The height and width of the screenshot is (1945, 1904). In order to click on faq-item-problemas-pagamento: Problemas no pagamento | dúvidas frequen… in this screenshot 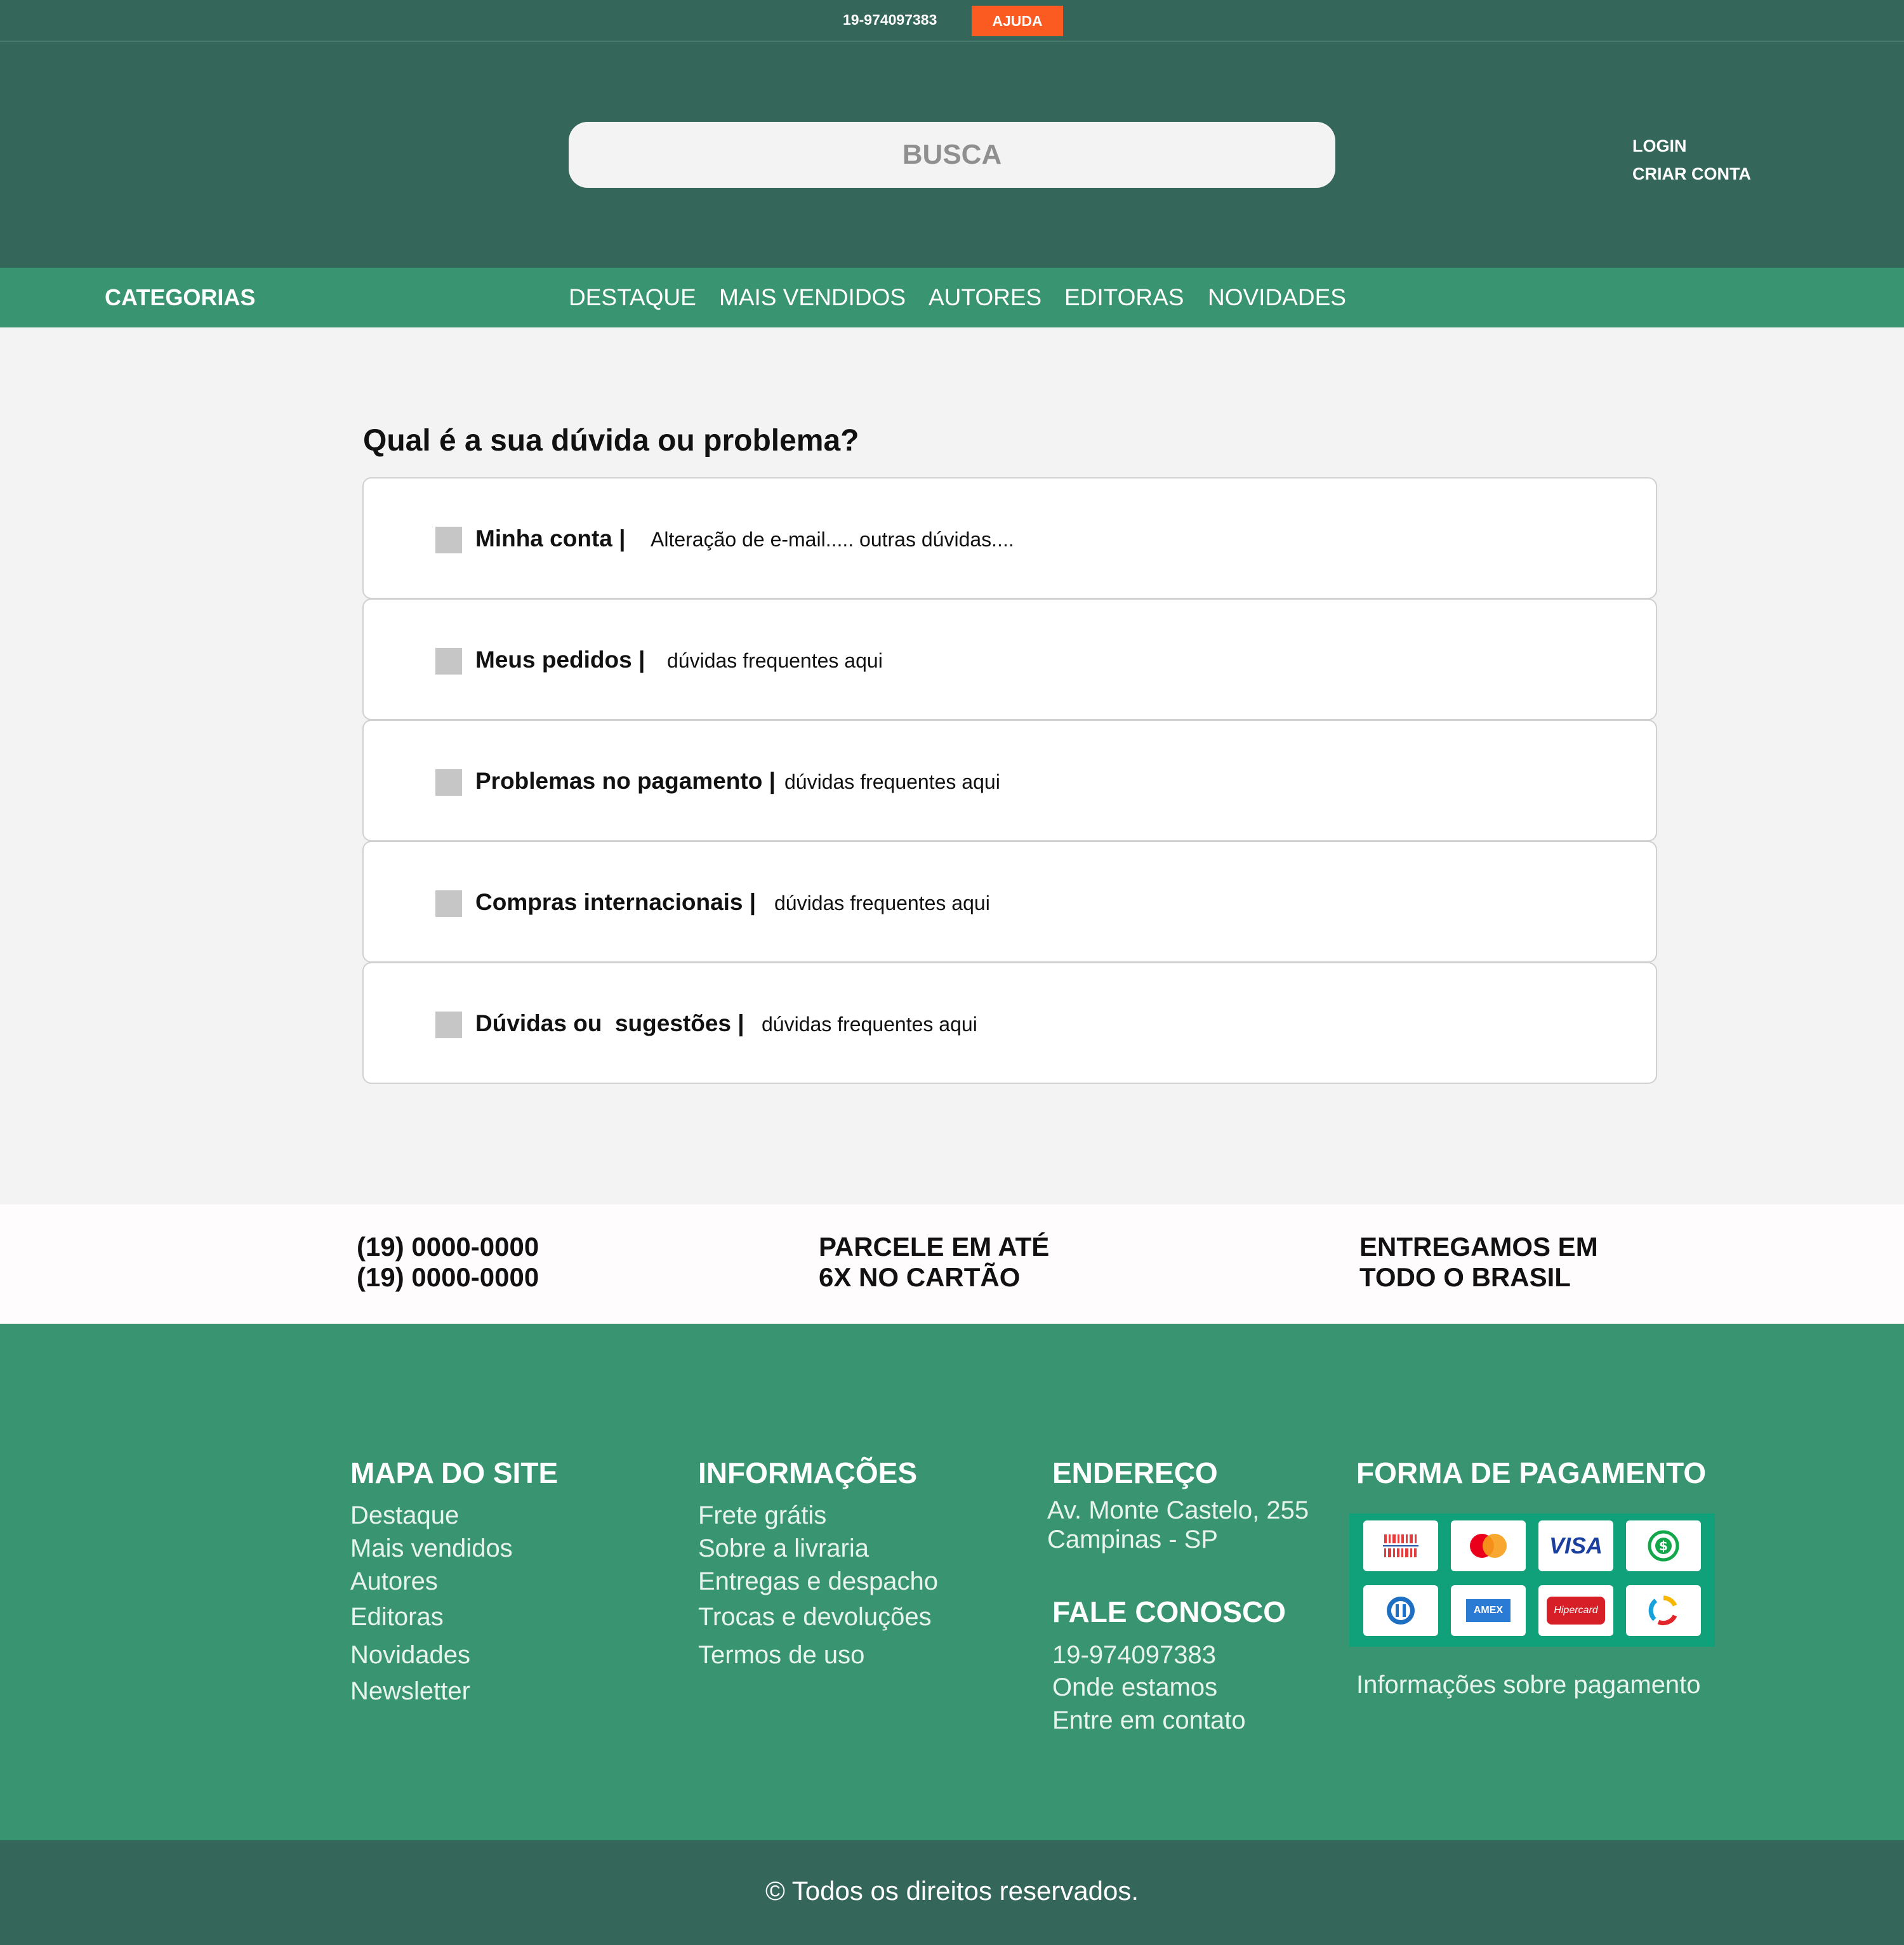, I will do `click(1010, 781)`.